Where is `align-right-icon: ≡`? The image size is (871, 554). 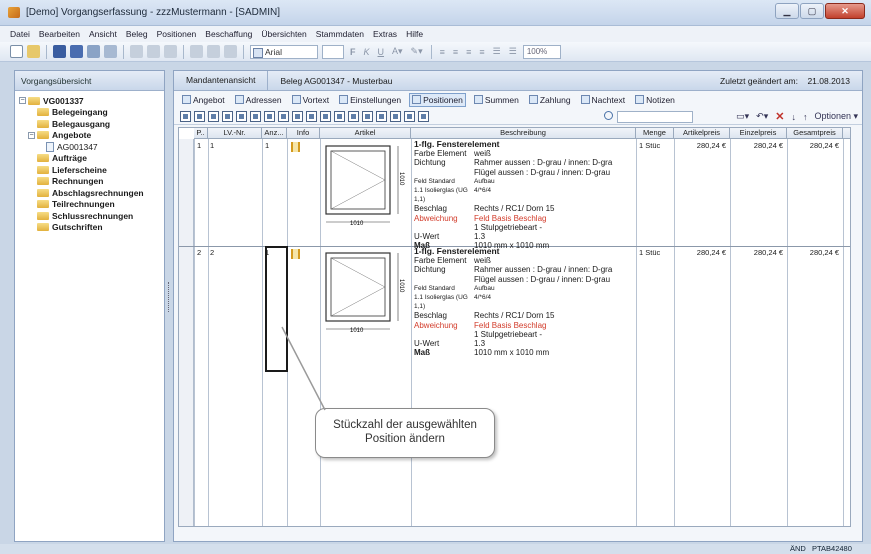
align-right-icon: ≡ is located at coordinates (468, 52).